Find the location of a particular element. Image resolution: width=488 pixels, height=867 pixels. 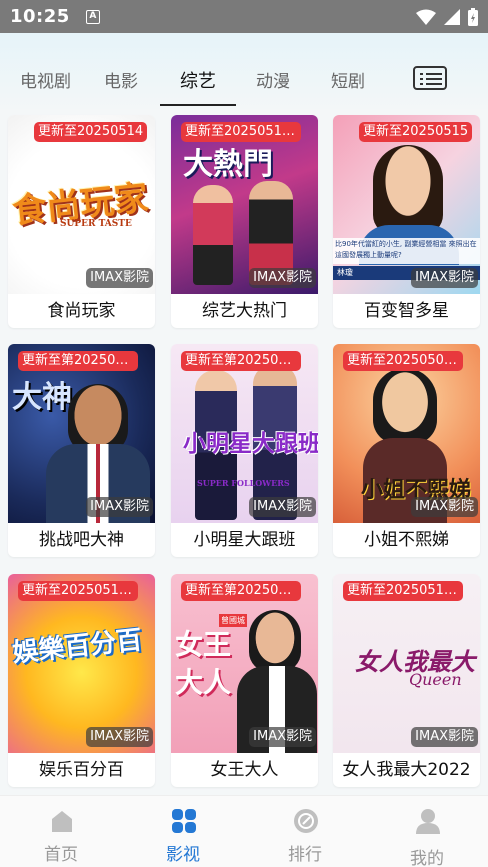

poster-art-text: 大神 is located at coordinates (42, 397).